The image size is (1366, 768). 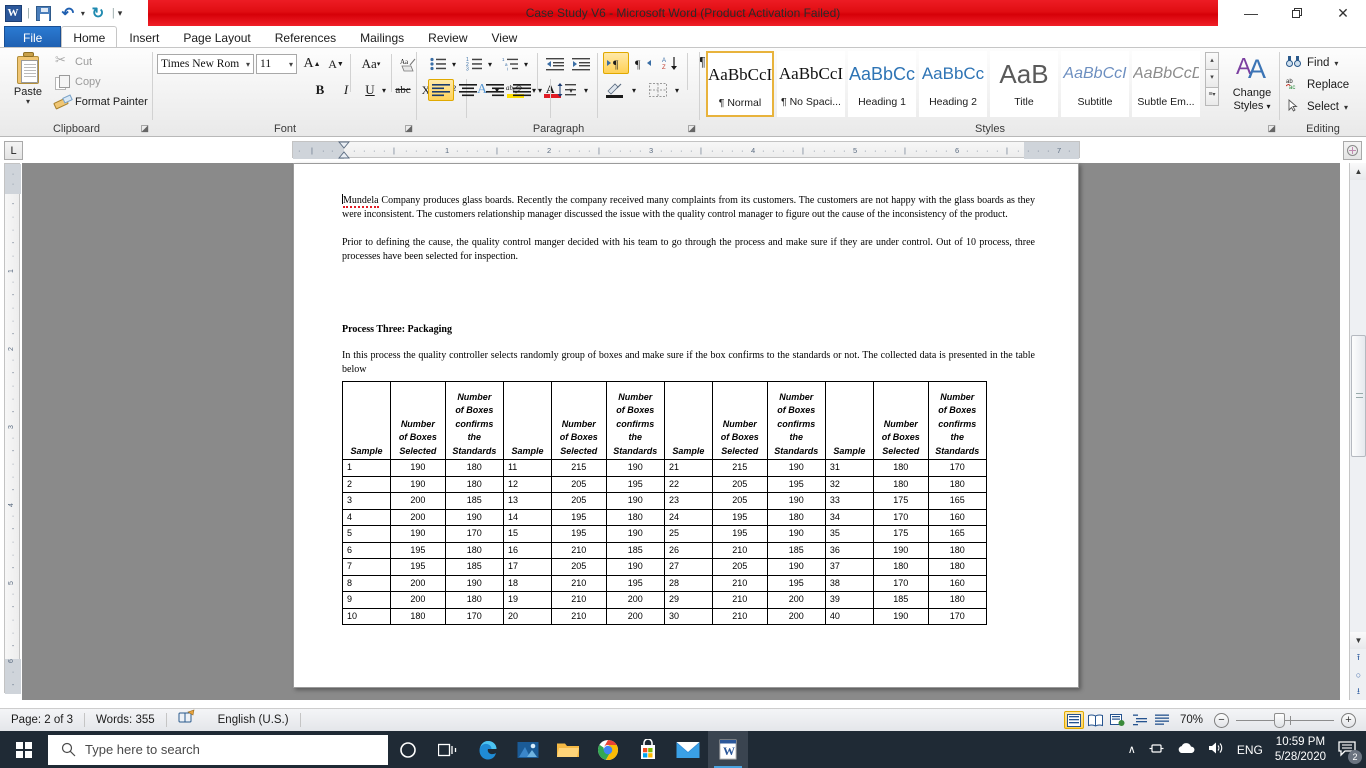 I want to click on styles-scroll-up-icon: ▴, so click(x=1212, y=61).